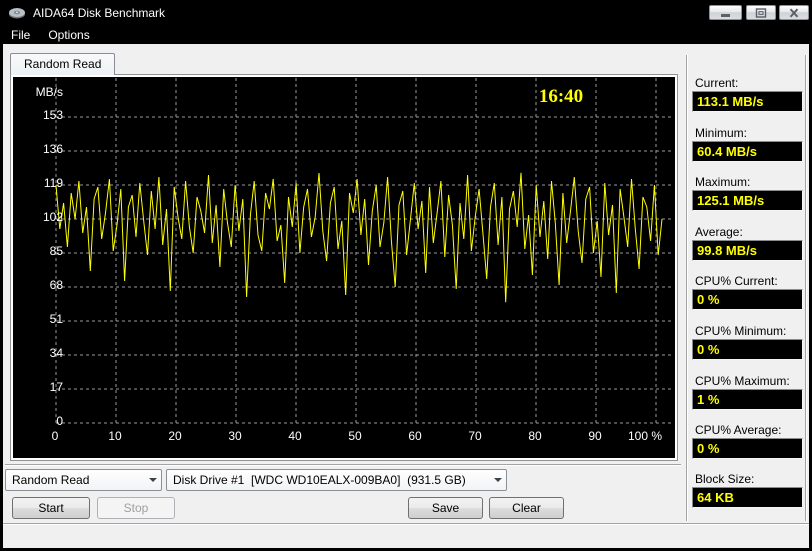 Image resolution: width=812 pixels, height=551 pixels. What do you see at coordinates (52, 217) in the screenshot?
I see `y-tick-label: 102` at bounding box center [52, 217].